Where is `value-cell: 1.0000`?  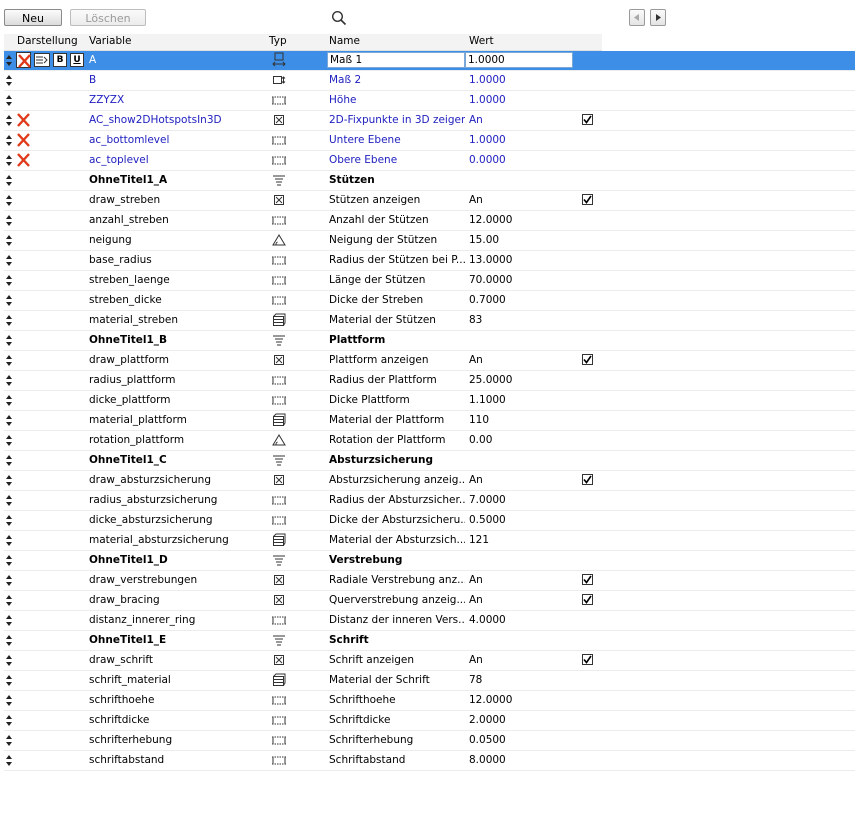 value-cell: 1.0000 is located at coordinates (523, 140).